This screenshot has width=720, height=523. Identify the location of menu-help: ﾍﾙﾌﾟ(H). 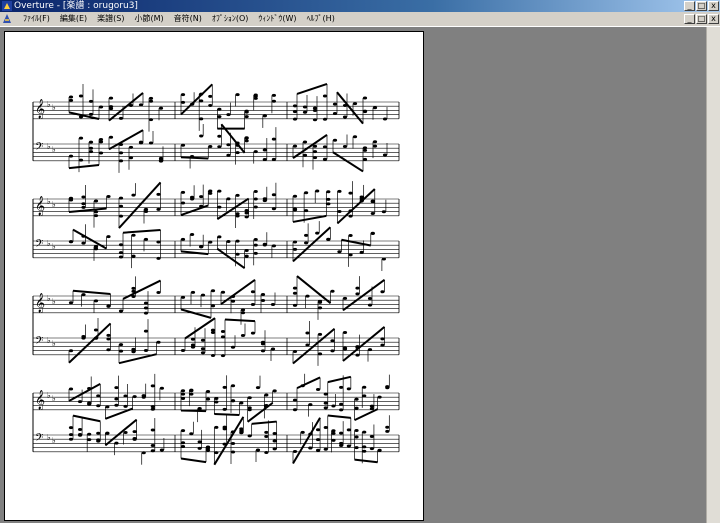
(321, 19).